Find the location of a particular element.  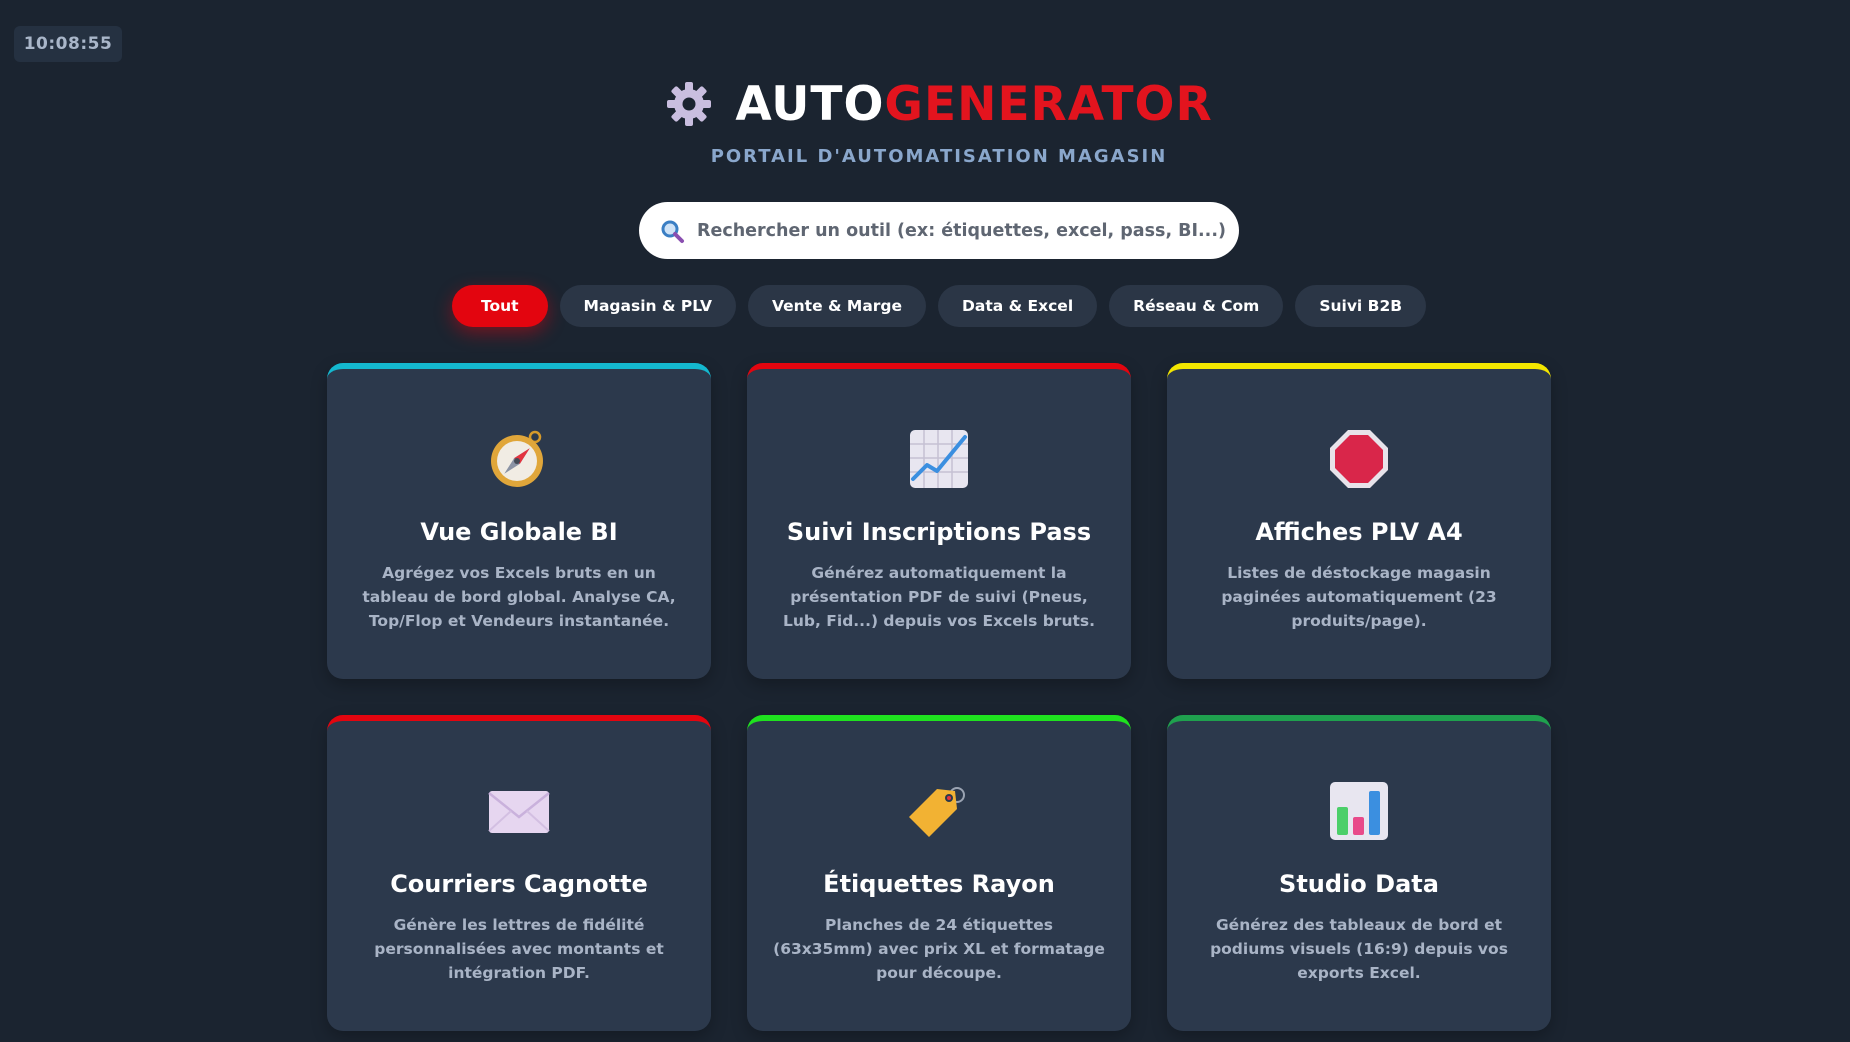

filter-chip-vente-marge: Vente & Marge is located at coordinates (837, 306).